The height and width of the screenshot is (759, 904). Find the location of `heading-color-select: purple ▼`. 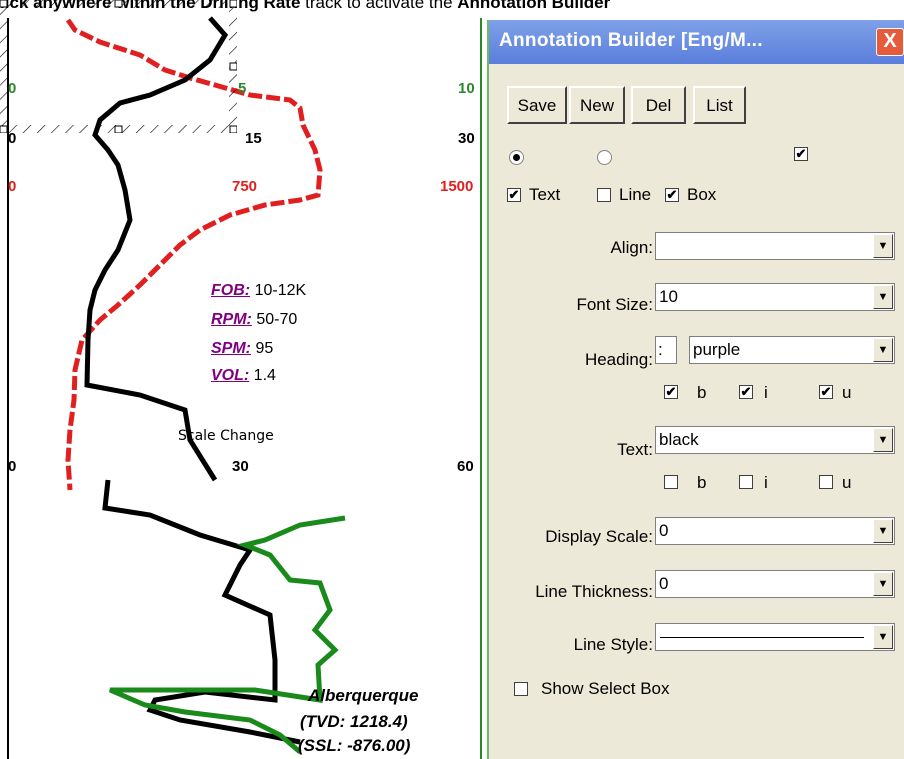

heading-color-select: purple ▼ is located at coordinates (792, 350).